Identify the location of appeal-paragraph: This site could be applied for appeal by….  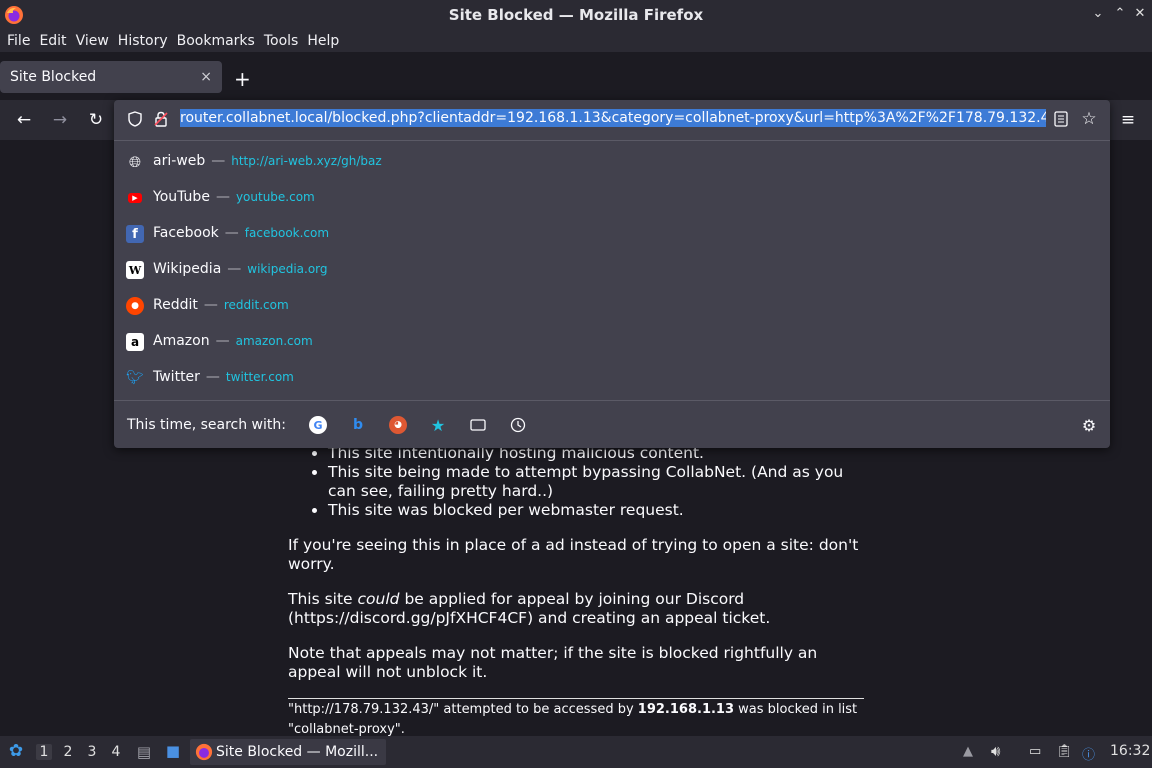
(529, 608).